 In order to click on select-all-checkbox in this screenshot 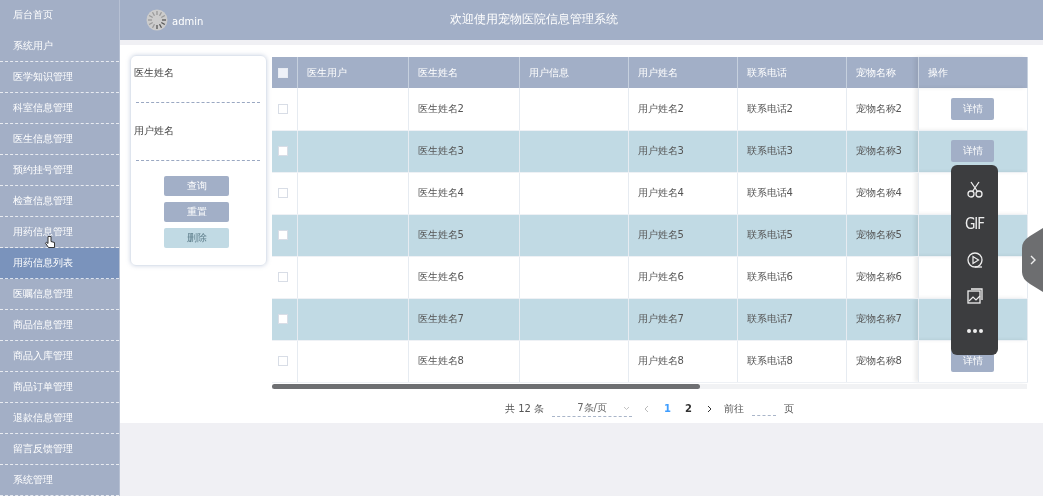, I will do `click(283, 72)`.